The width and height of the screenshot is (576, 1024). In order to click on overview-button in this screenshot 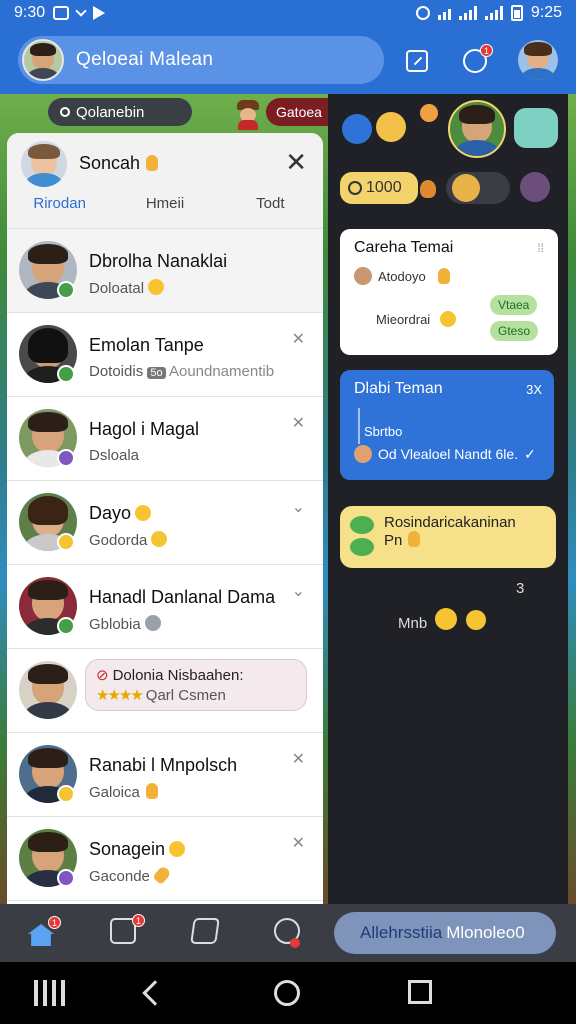, I will do `click(420, 992)`.